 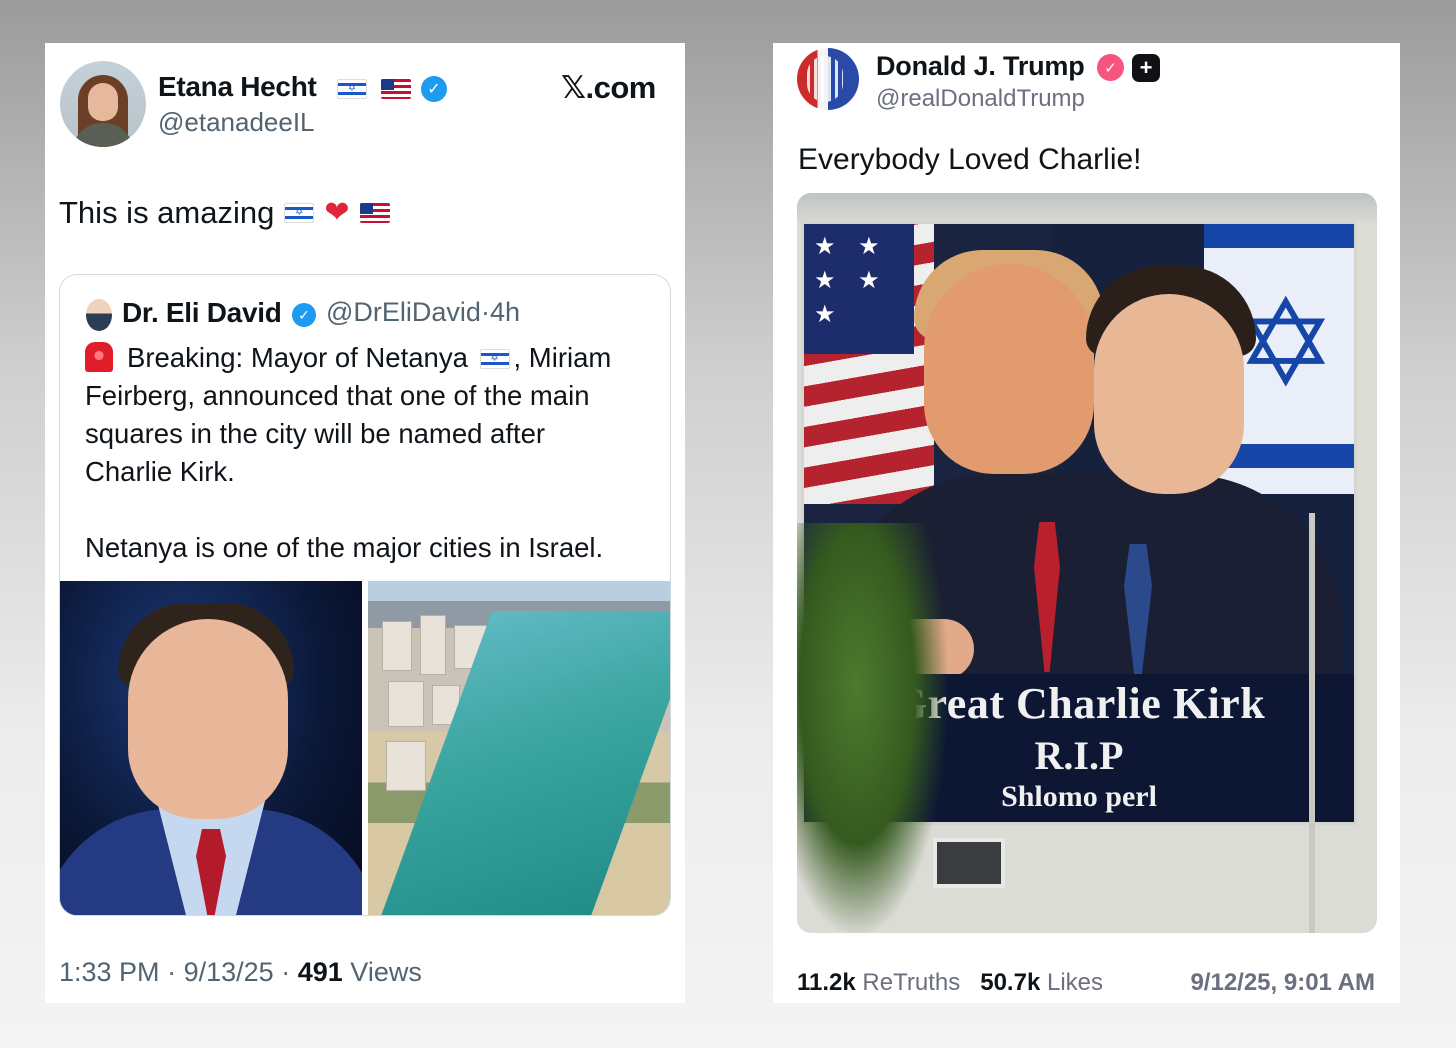 What do you see at coordinates (504, 312) in the screenshot?
I see `quote-age: 4h` at bounding box center [504, 312].